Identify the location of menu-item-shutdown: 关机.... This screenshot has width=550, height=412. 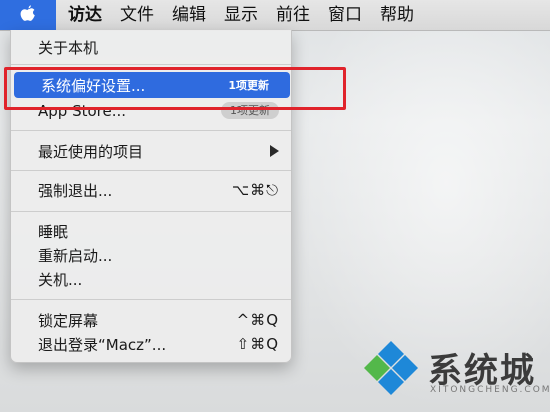
(151, 279).